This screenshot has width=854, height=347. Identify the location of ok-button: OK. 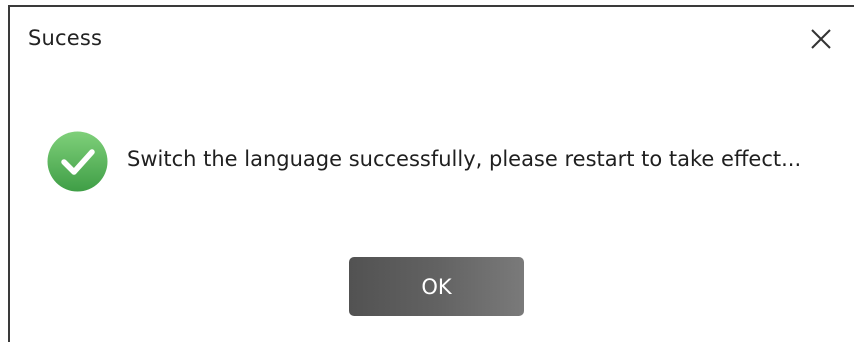
(436, 286).